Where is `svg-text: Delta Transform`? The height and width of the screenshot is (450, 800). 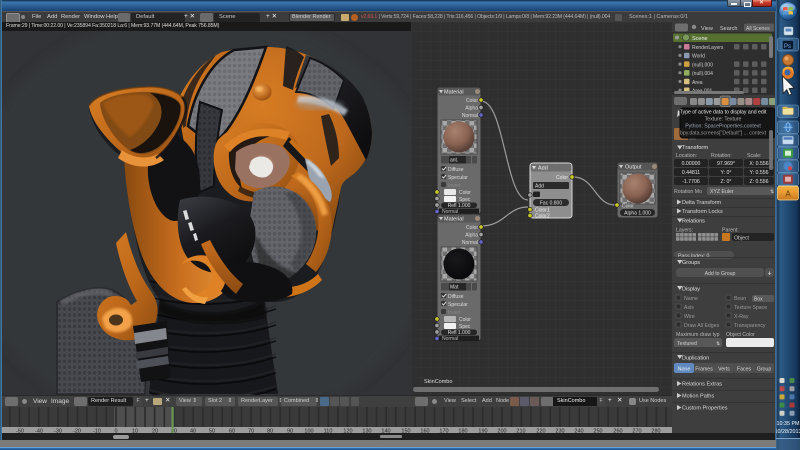 svg-text: Delta Transform is located at coordinates (702, 203).